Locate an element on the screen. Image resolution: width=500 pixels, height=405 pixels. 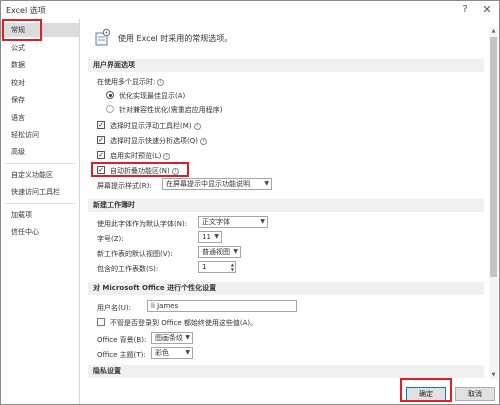
font-size-value: 11 is located at coordinates (206, 237).